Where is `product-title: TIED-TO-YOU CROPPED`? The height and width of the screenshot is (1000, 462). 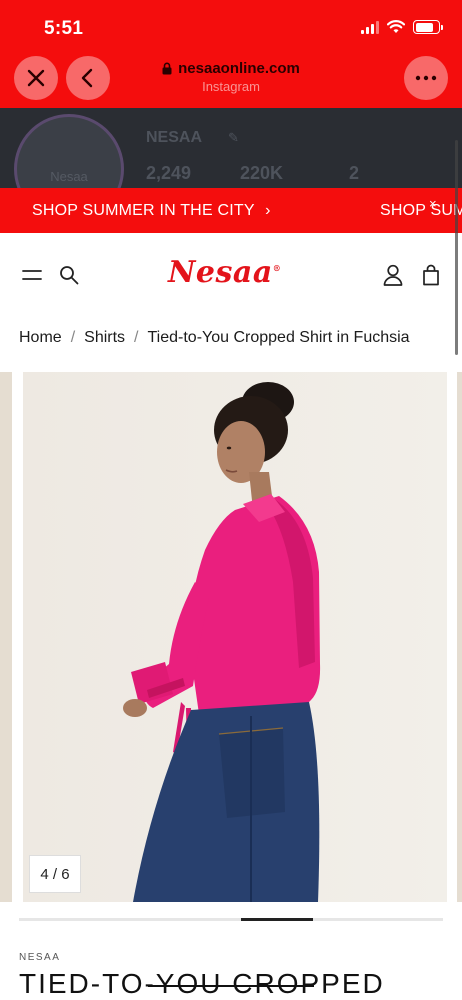 product-title: TIED-TO-YOU CROPPED is located at coordinates (202, 983).